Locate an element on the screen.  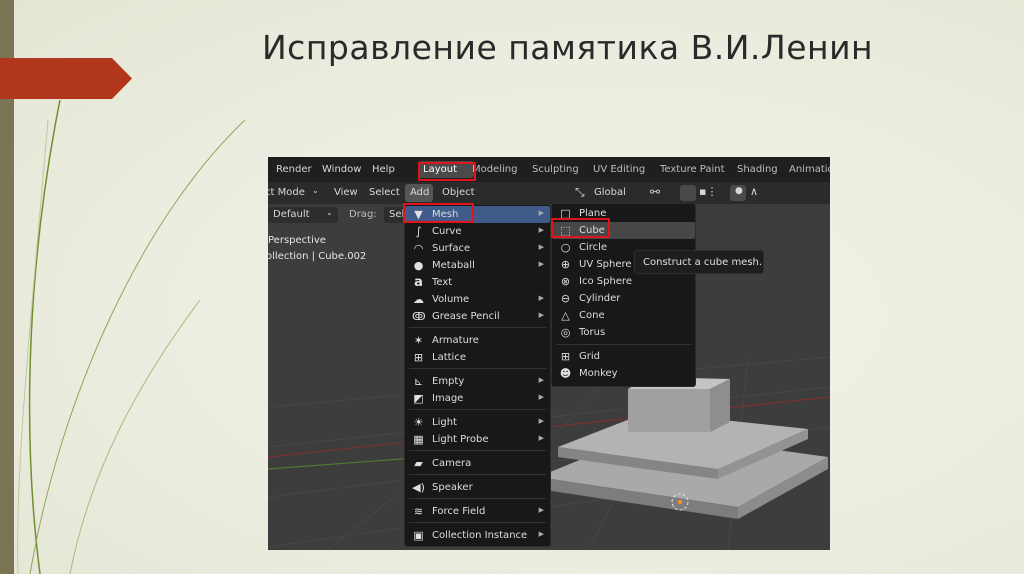
slide-title: Исправление памятика В.И.Ленин is located at coordinates (568, 47).